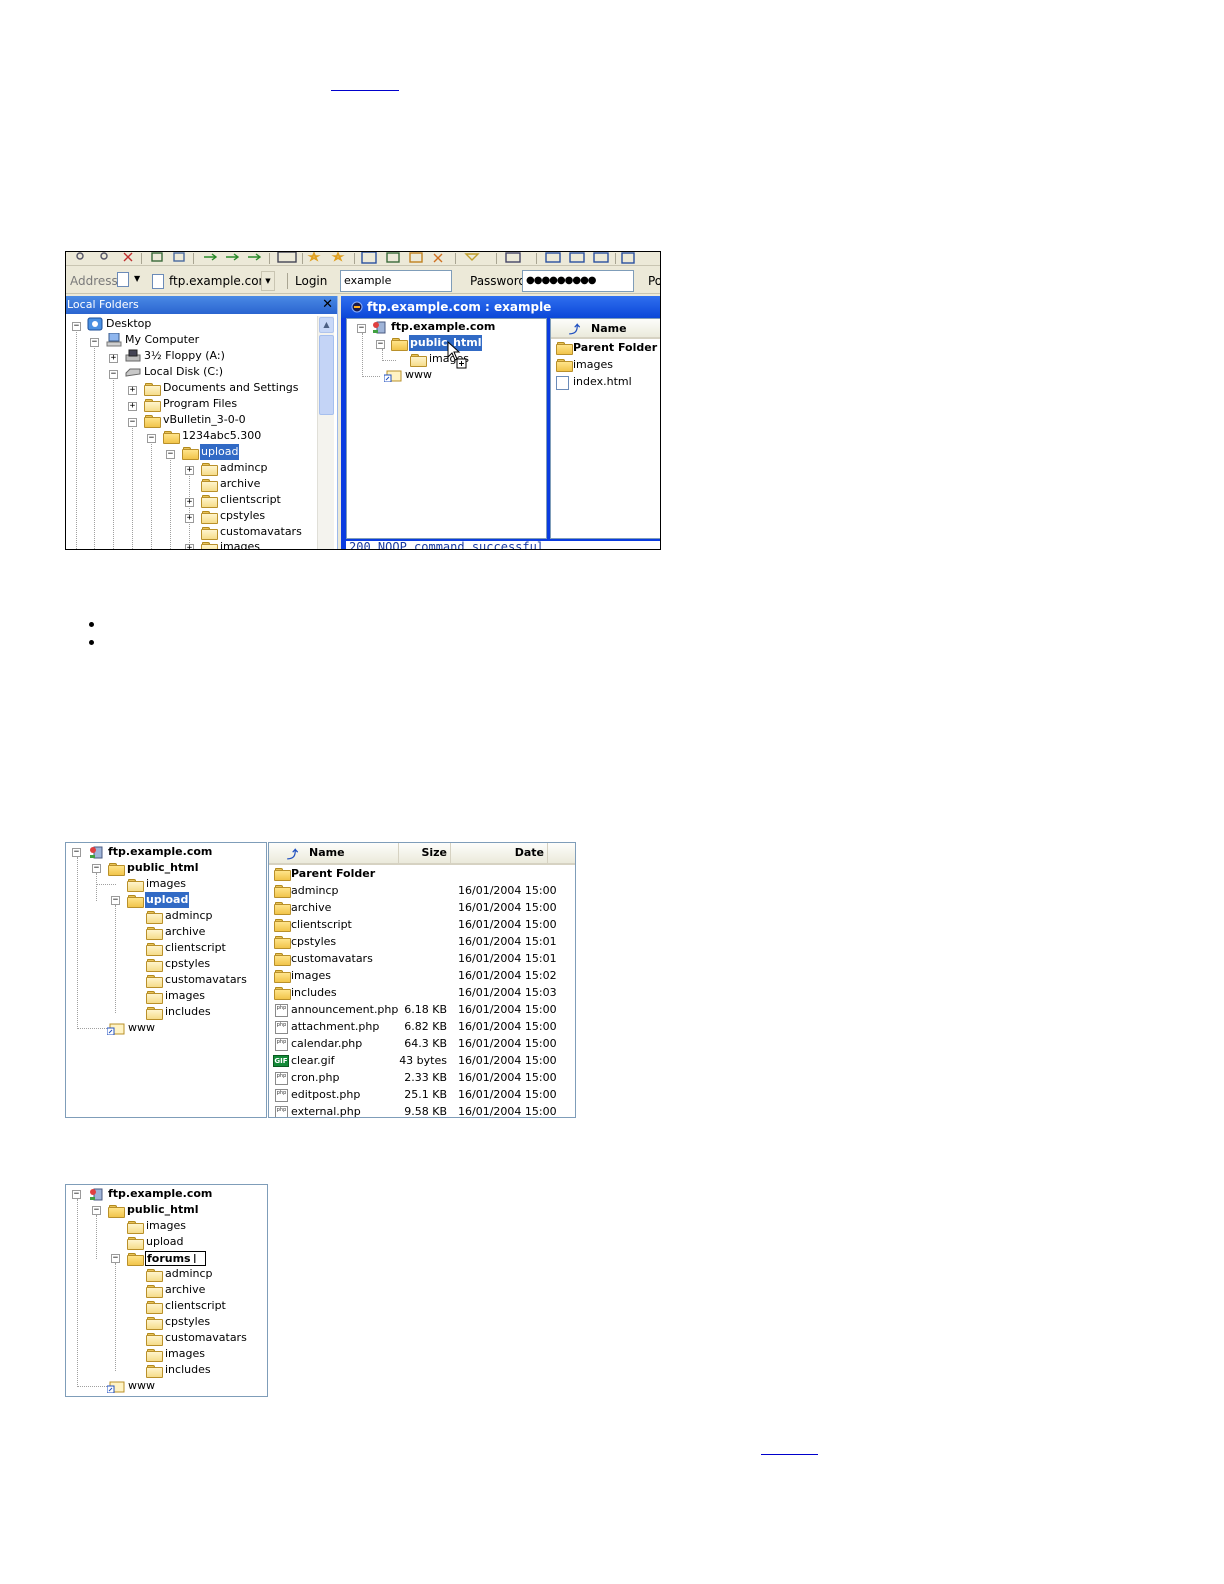 Image resolution: width=1224 pixels, height=1584 pixels. I want to click on table-row: php attachment.php 6.82 KB 16/01/2004 15:00, so click(422, 1026).